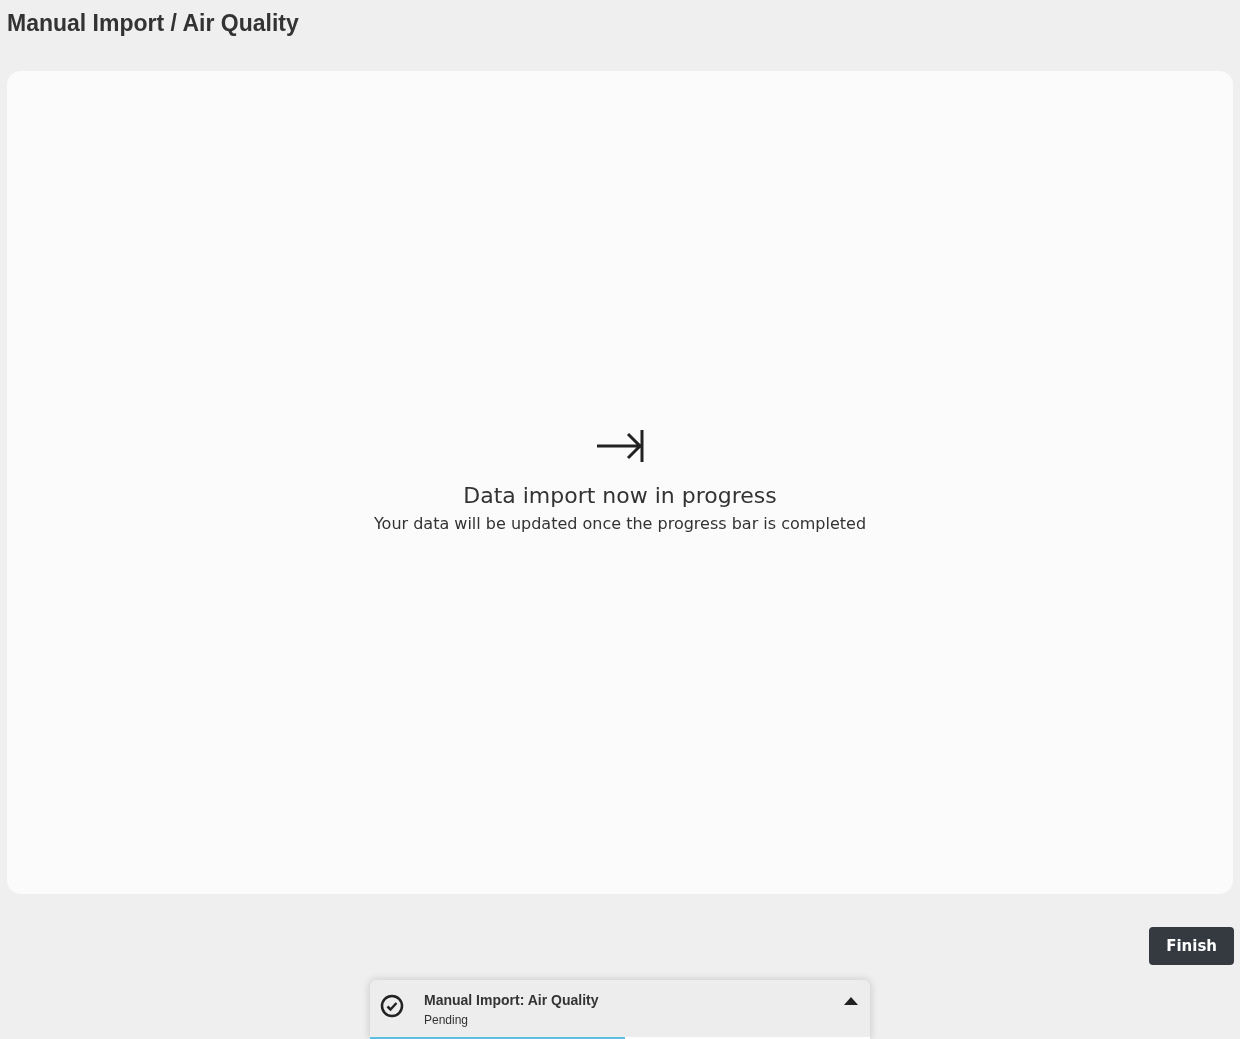 This screenshot has height=1039, width=1240. Describe the element at coordinates (392, 1006) in the screenshot. I see `check-circle-icon` at that location.